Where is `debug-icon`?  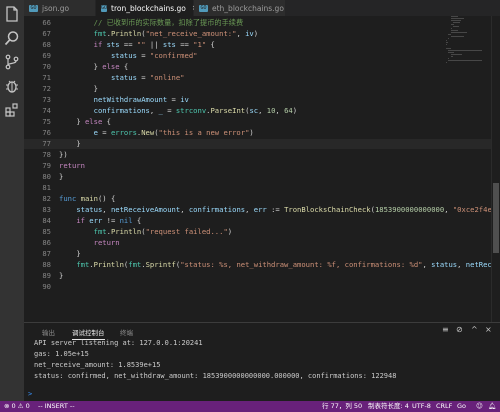 debug-icon is located at coordinates (12, 86).